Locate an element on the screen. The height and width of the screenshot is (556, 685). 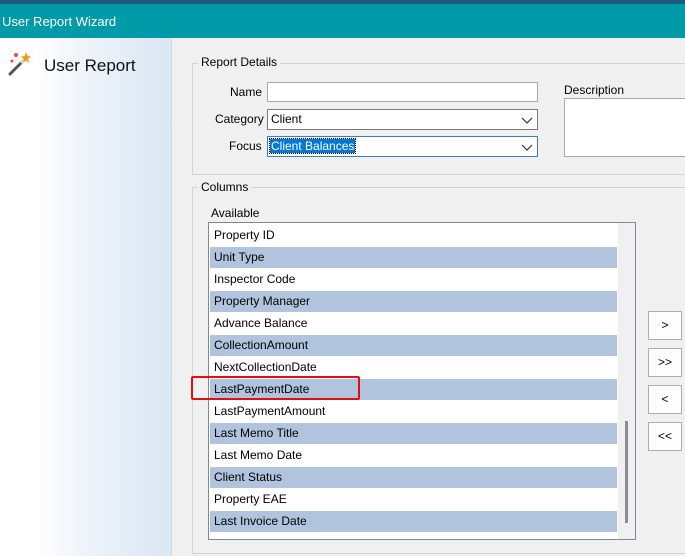
list-scrollbar is located at coordinates (626, 381).